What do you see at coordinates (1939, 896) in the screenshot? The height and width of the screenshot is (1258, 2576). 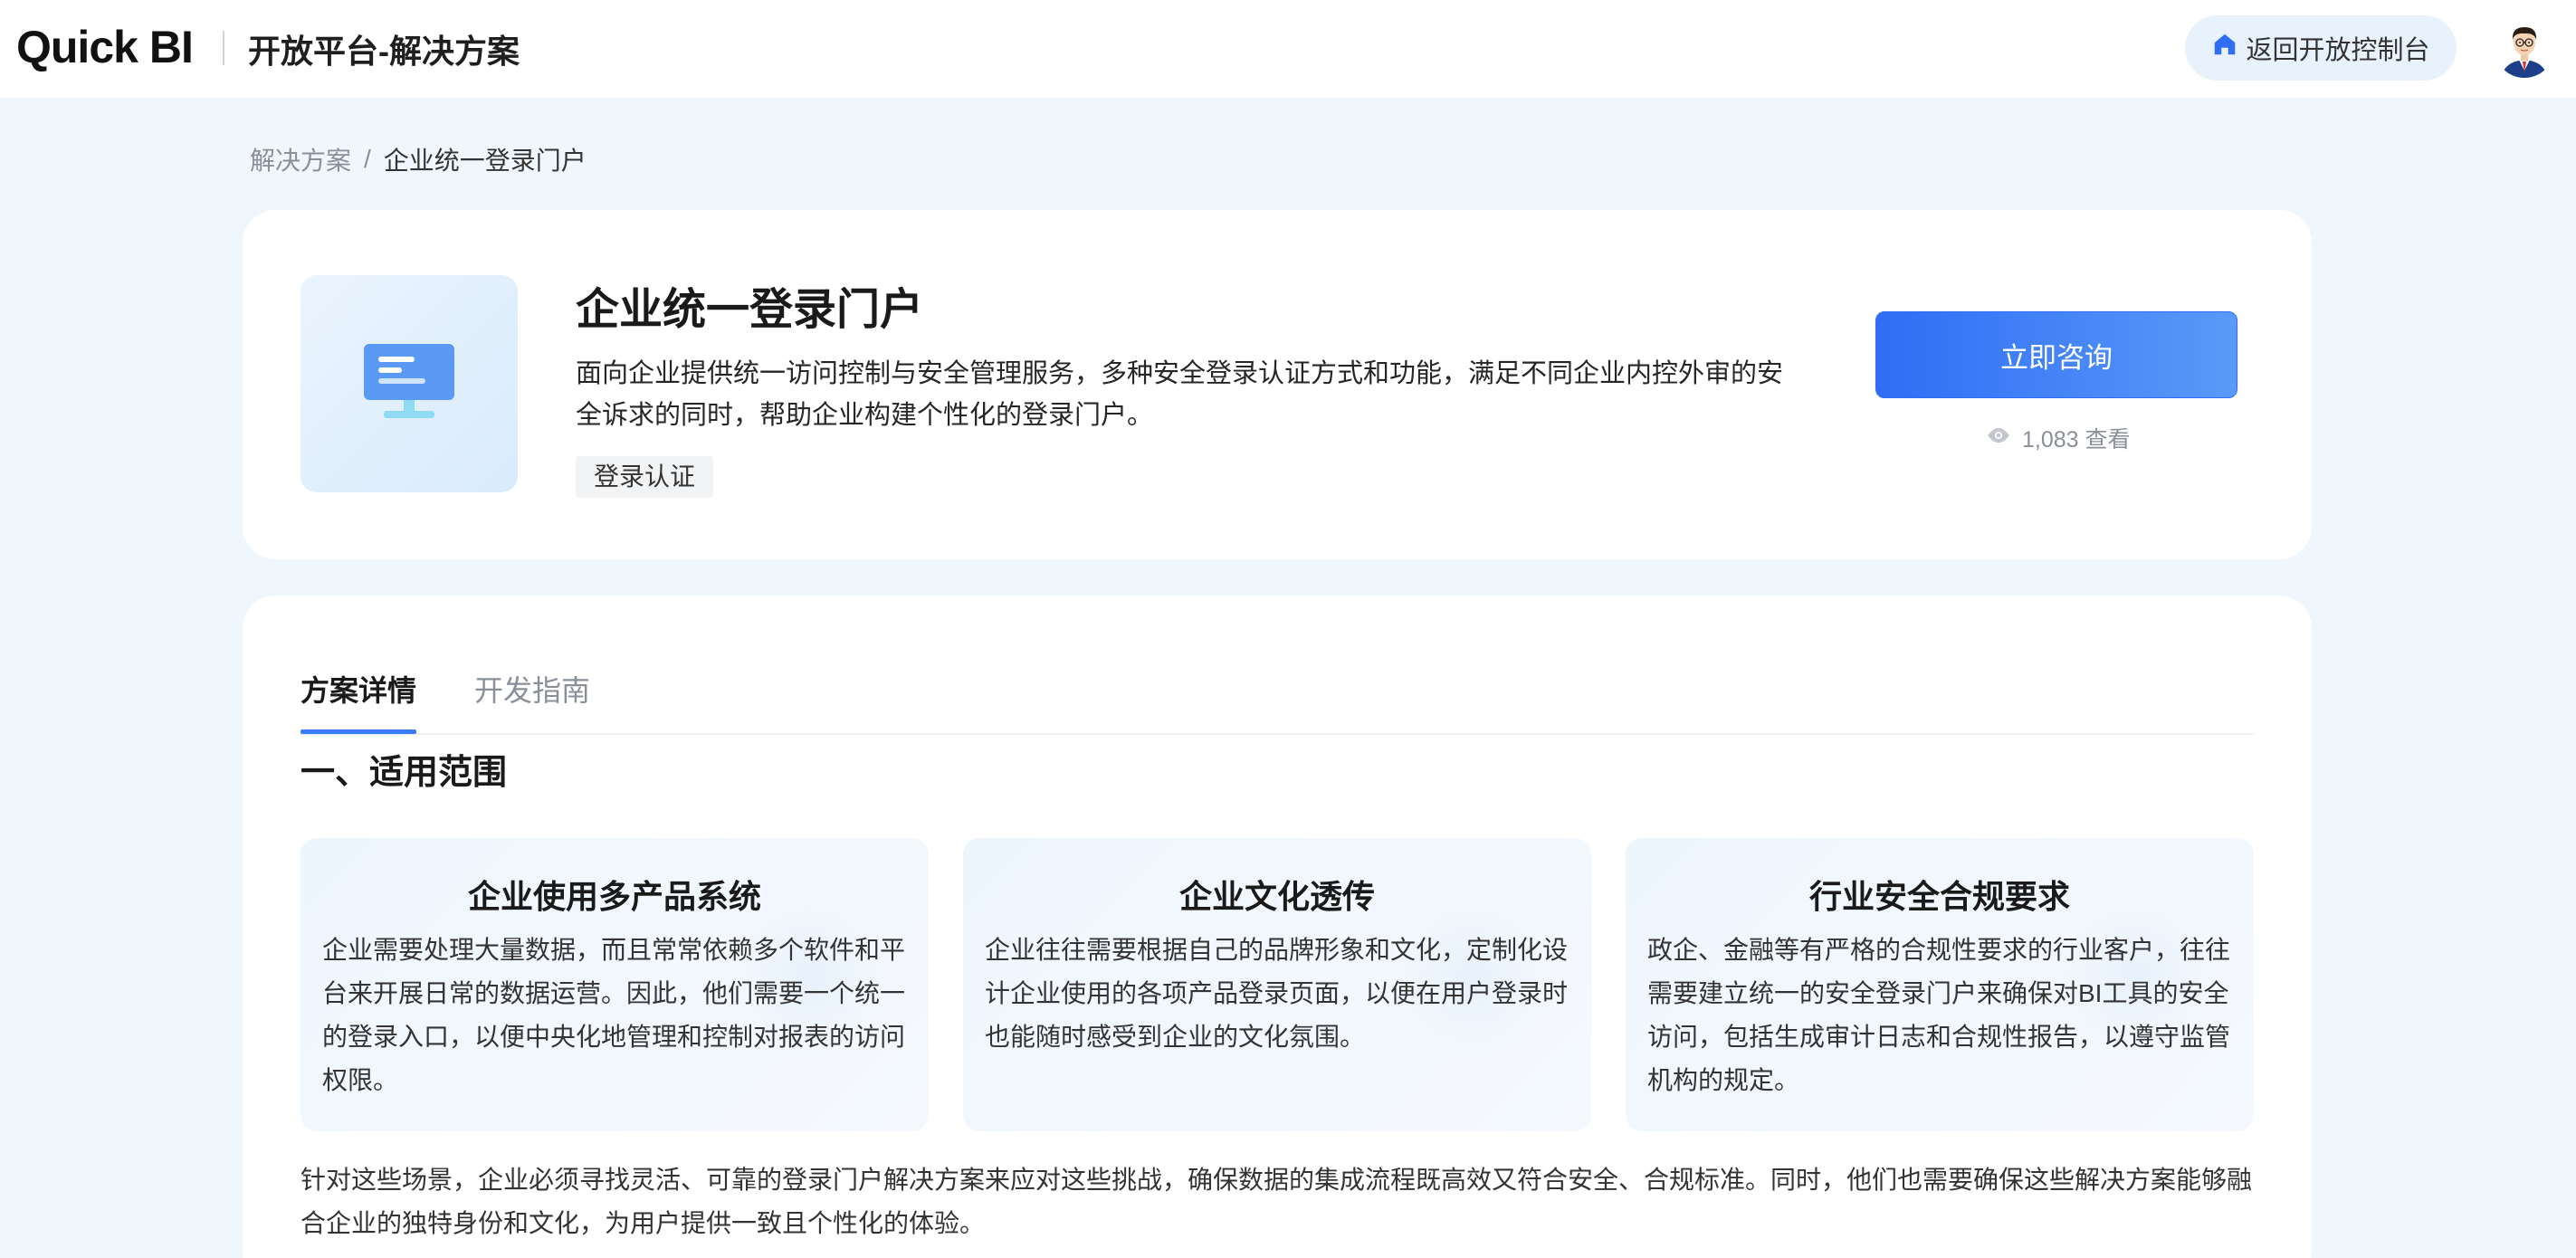 I see `scene-title: 行业安全合规要求` at bounding box center [1939, 896].